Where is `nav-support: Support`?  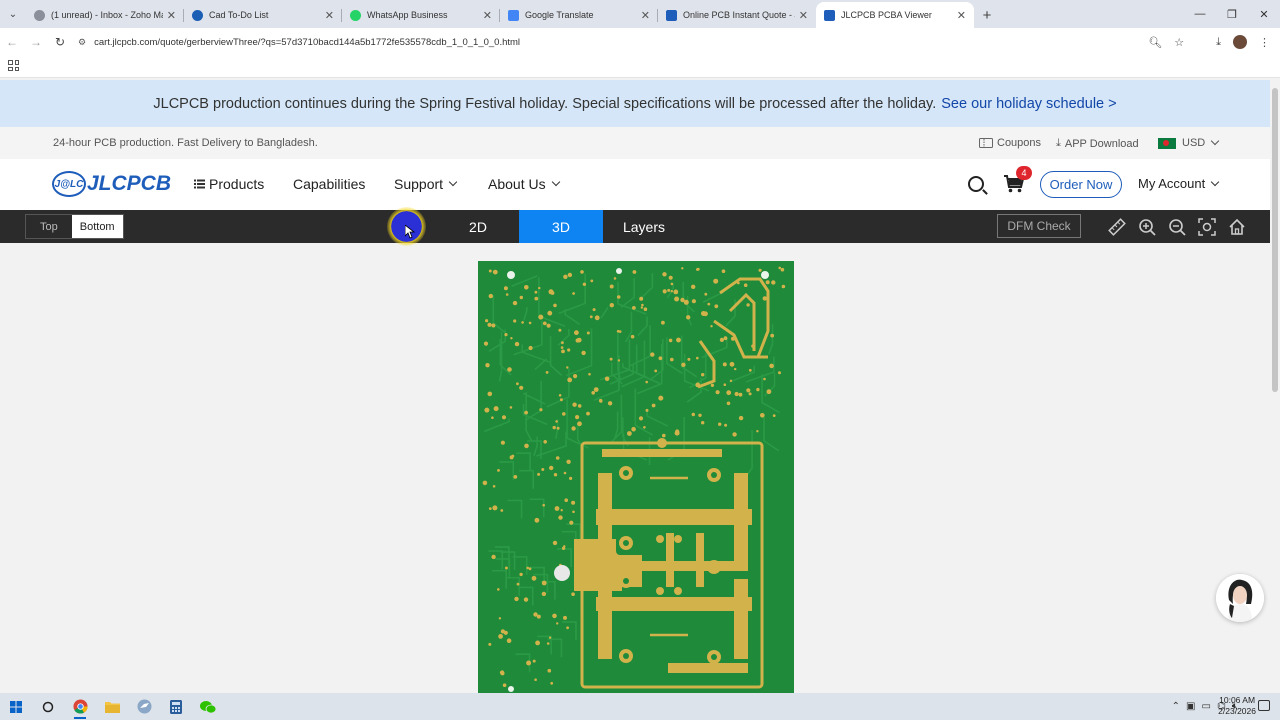
nav-support: Support is located at coordinates (426, 184).